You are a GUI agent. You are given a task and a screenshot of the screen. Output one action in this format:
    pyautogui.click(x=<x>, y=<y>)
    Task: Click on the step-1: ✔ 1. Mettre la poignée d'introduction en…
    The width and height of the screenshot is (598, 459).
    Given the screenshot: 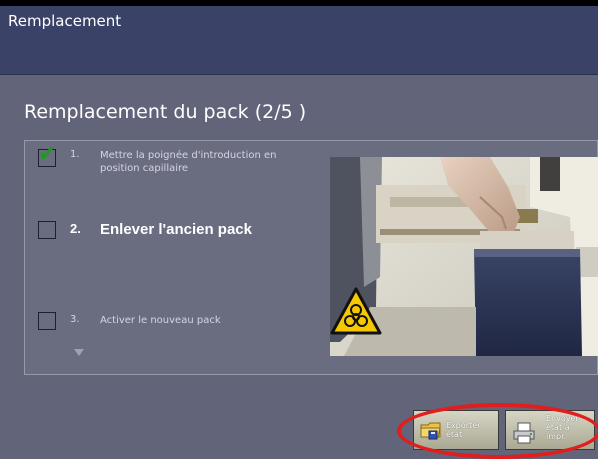 What is the action you would take?
    pyautogui.click(x=157, y=159)
    